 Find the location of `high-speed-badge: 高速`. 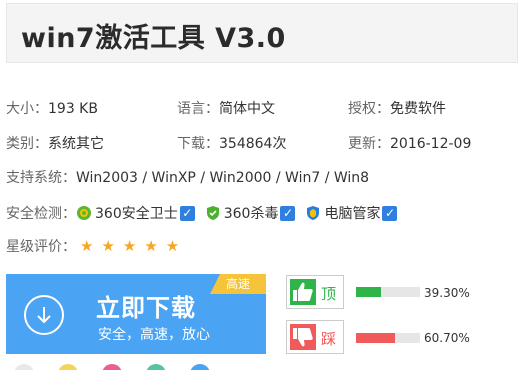

high-speed-badge: 高速 is located at coordinates (238, 284).